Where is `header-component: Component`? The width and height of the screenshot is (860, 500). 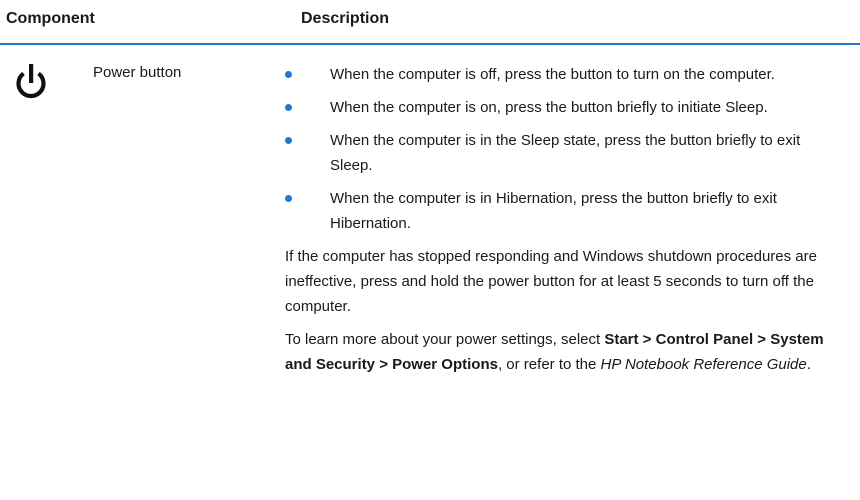 header-component: Component is located at coordinates (50, 18).